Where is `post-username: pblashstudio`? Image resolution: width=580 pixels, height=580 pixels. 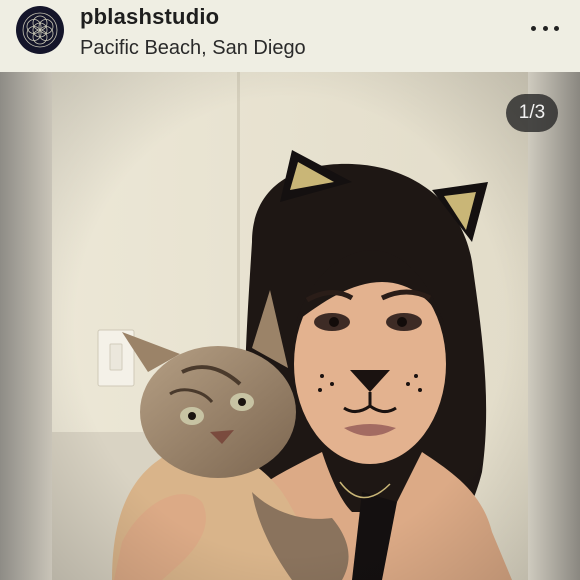 post-username: pblashstudio is located at coordinates (149, 17).